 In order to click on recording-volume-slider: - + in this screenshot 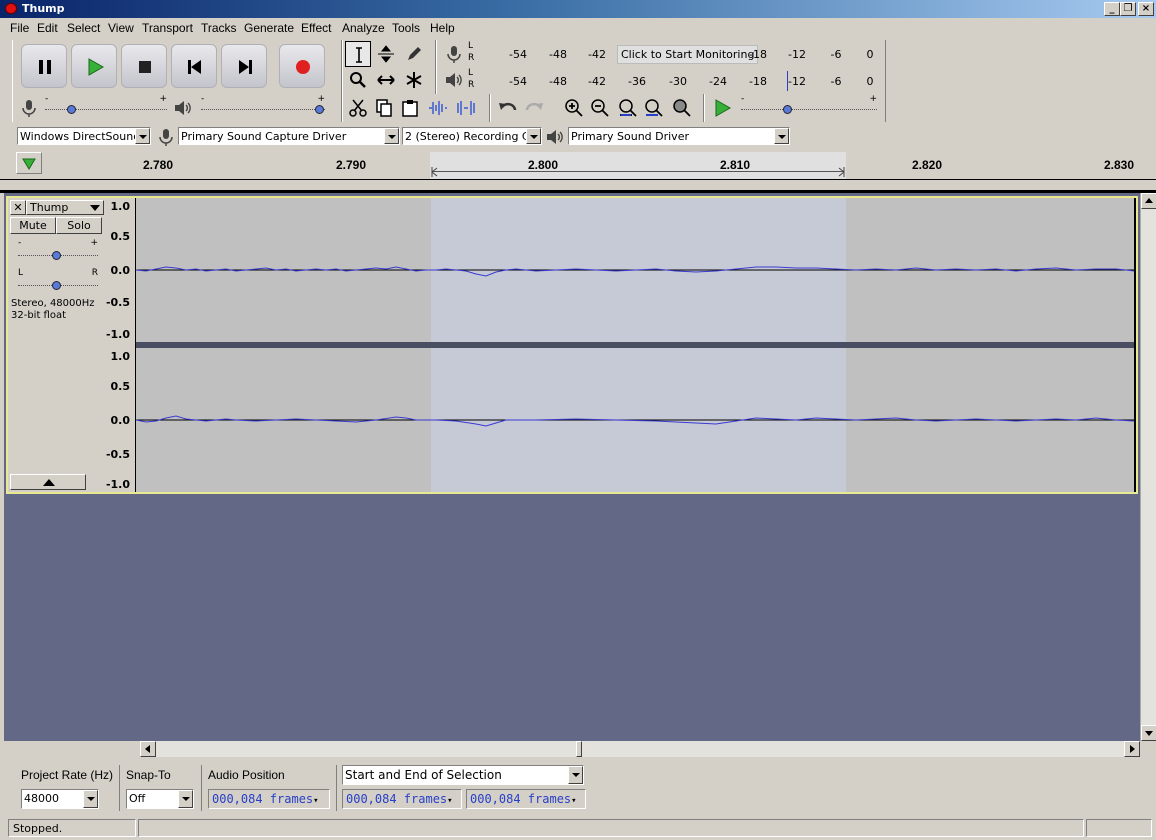, I will do `click(106, 105)`.